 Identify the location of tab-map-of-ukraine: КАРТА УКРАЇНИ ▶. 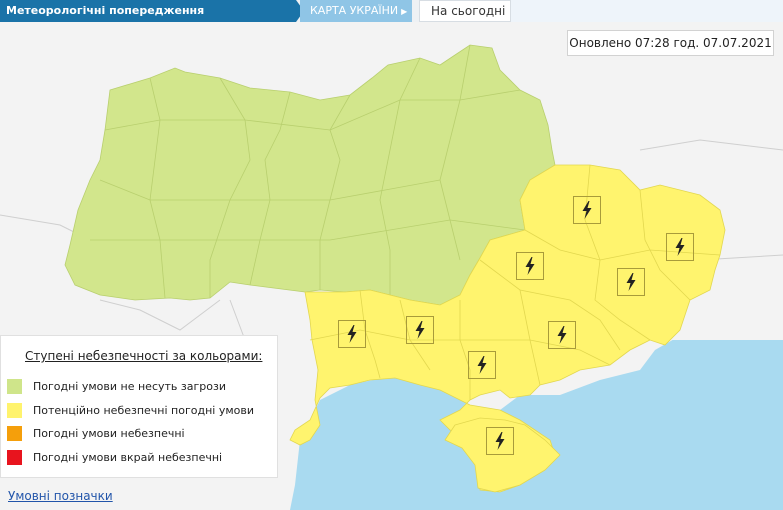
(356, 11).